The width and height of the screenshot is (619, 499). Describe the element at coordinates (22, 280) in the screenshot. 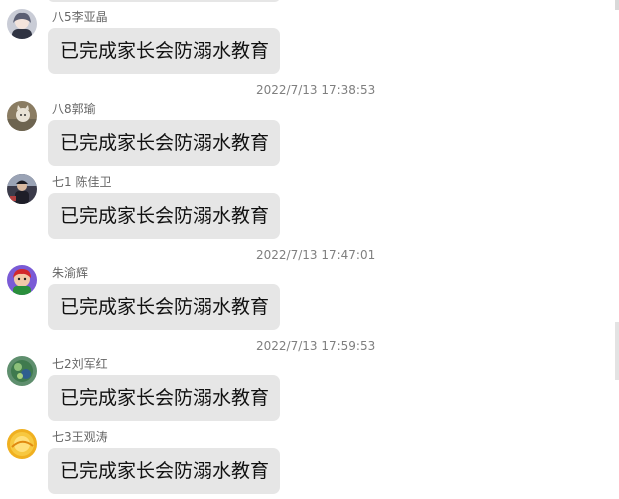

I see `cartoon-character-avatar` at that location.